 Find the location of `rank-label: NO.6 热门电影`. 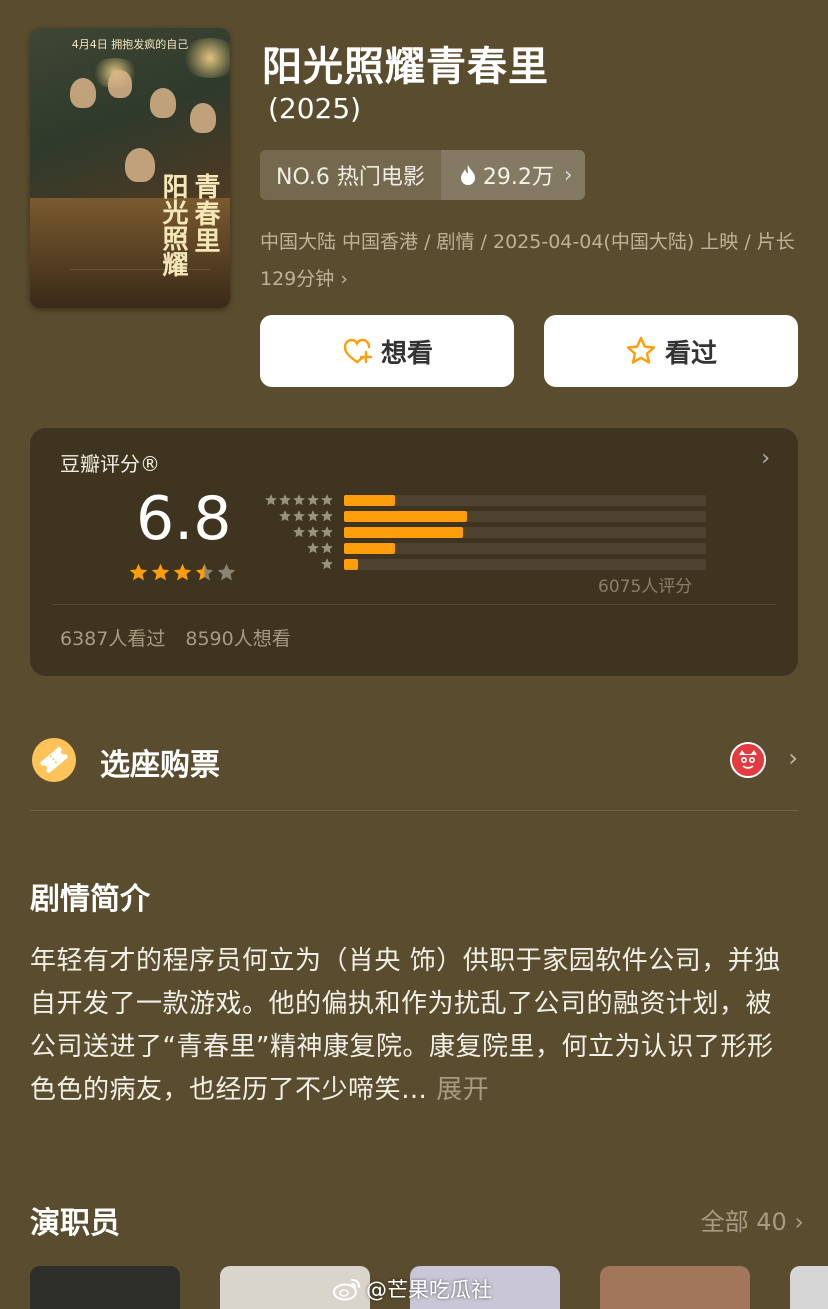

rank-label: NO.6 热门电影 is located at coordinates (350, 175).